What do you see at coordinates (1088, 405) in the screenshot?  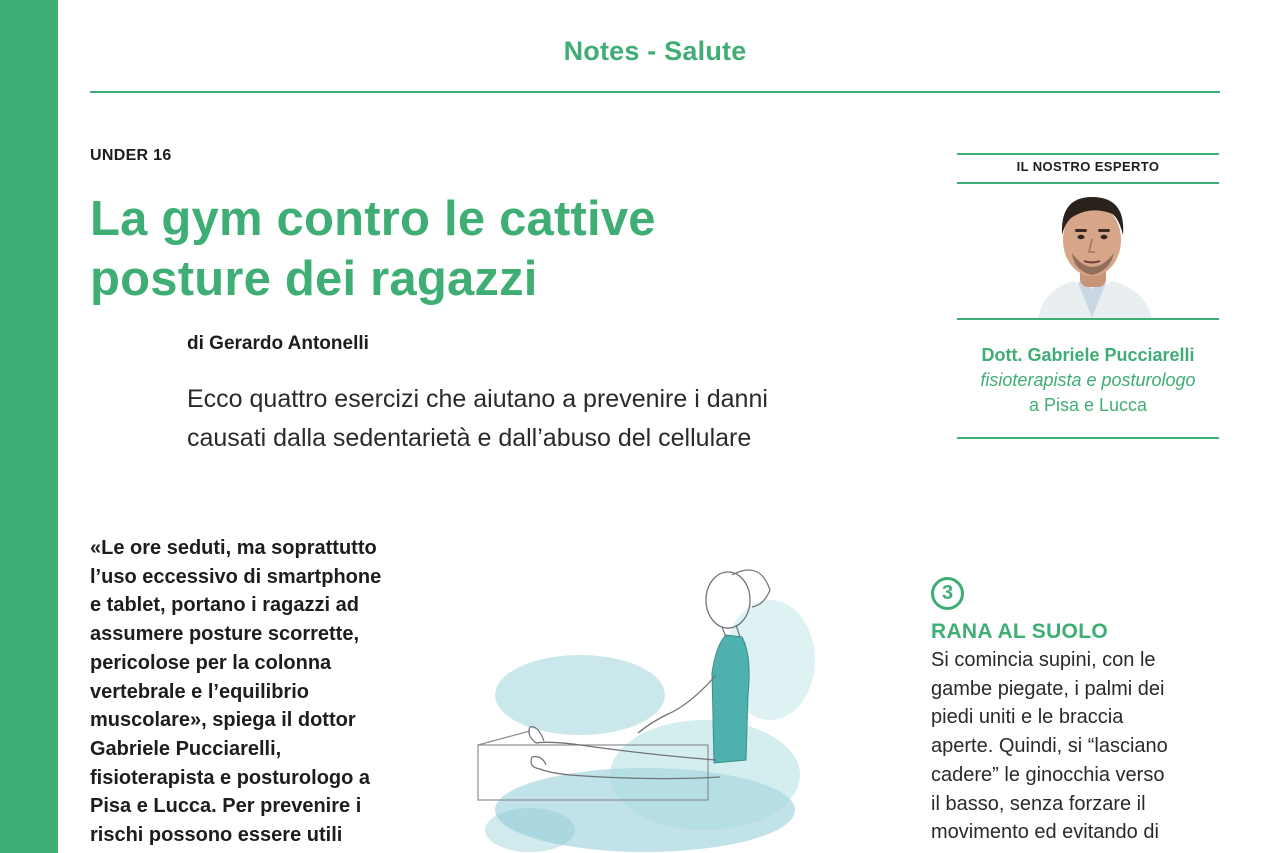 I see `expert-place: a Pisa e Lucca` at bounding box center [1088, 405].